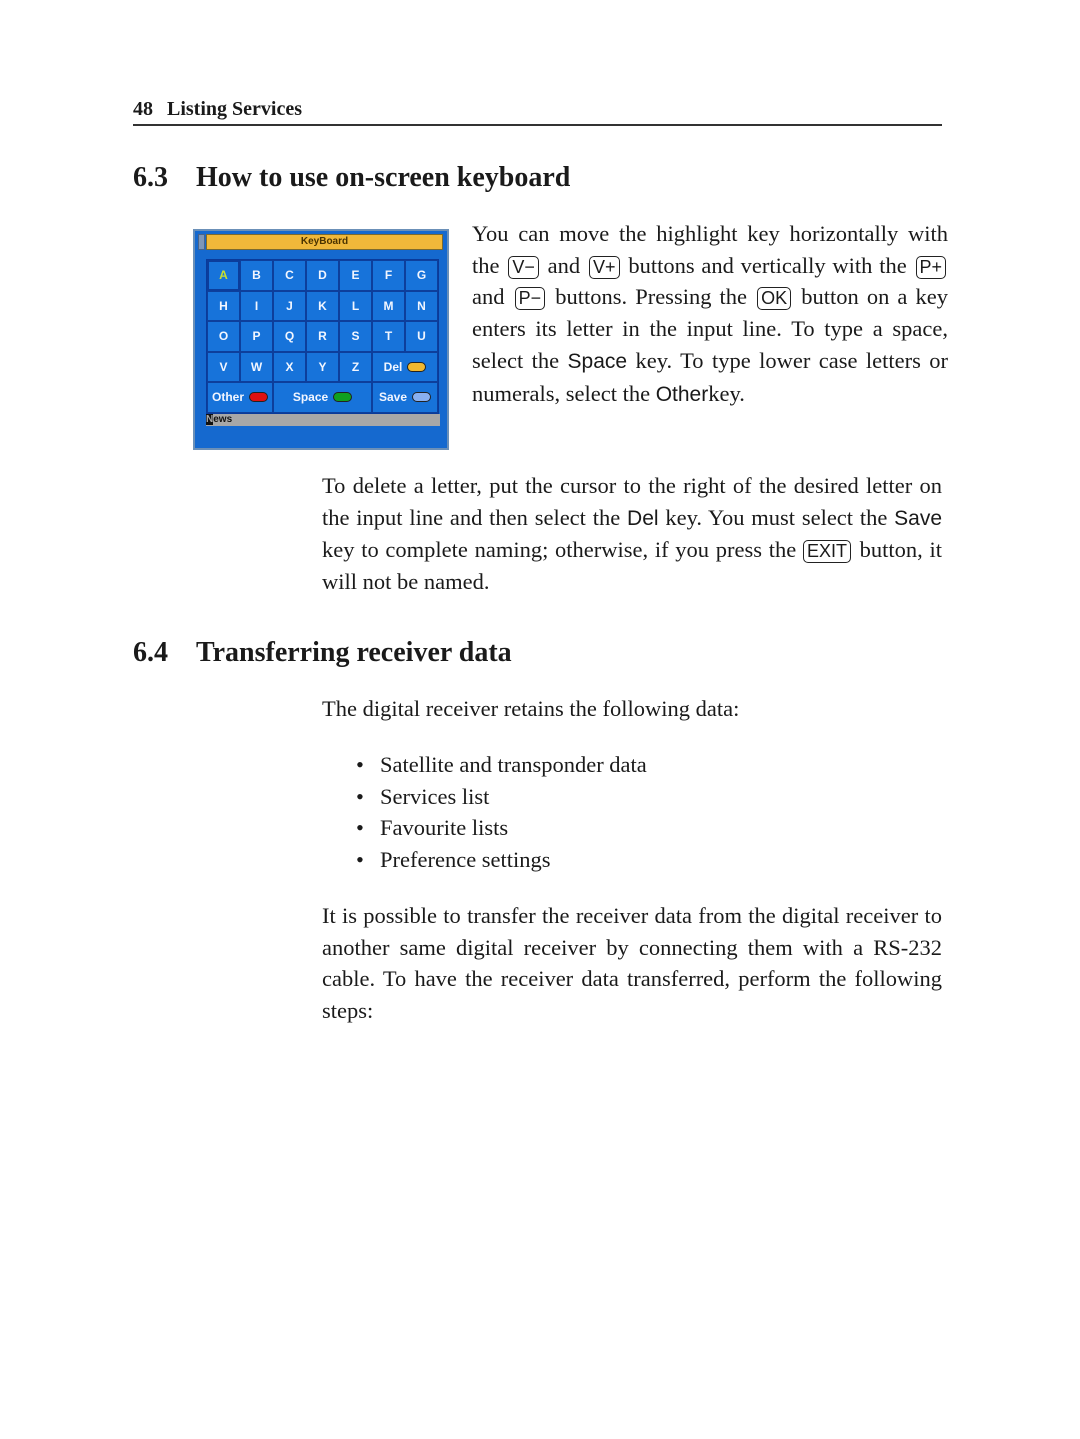 This screenshot has width=1080, height=1439. What do you see at coordinates (604, 267) in the screenshot?
I see `v-plus-key: V+` at bounding box center [604, 267].